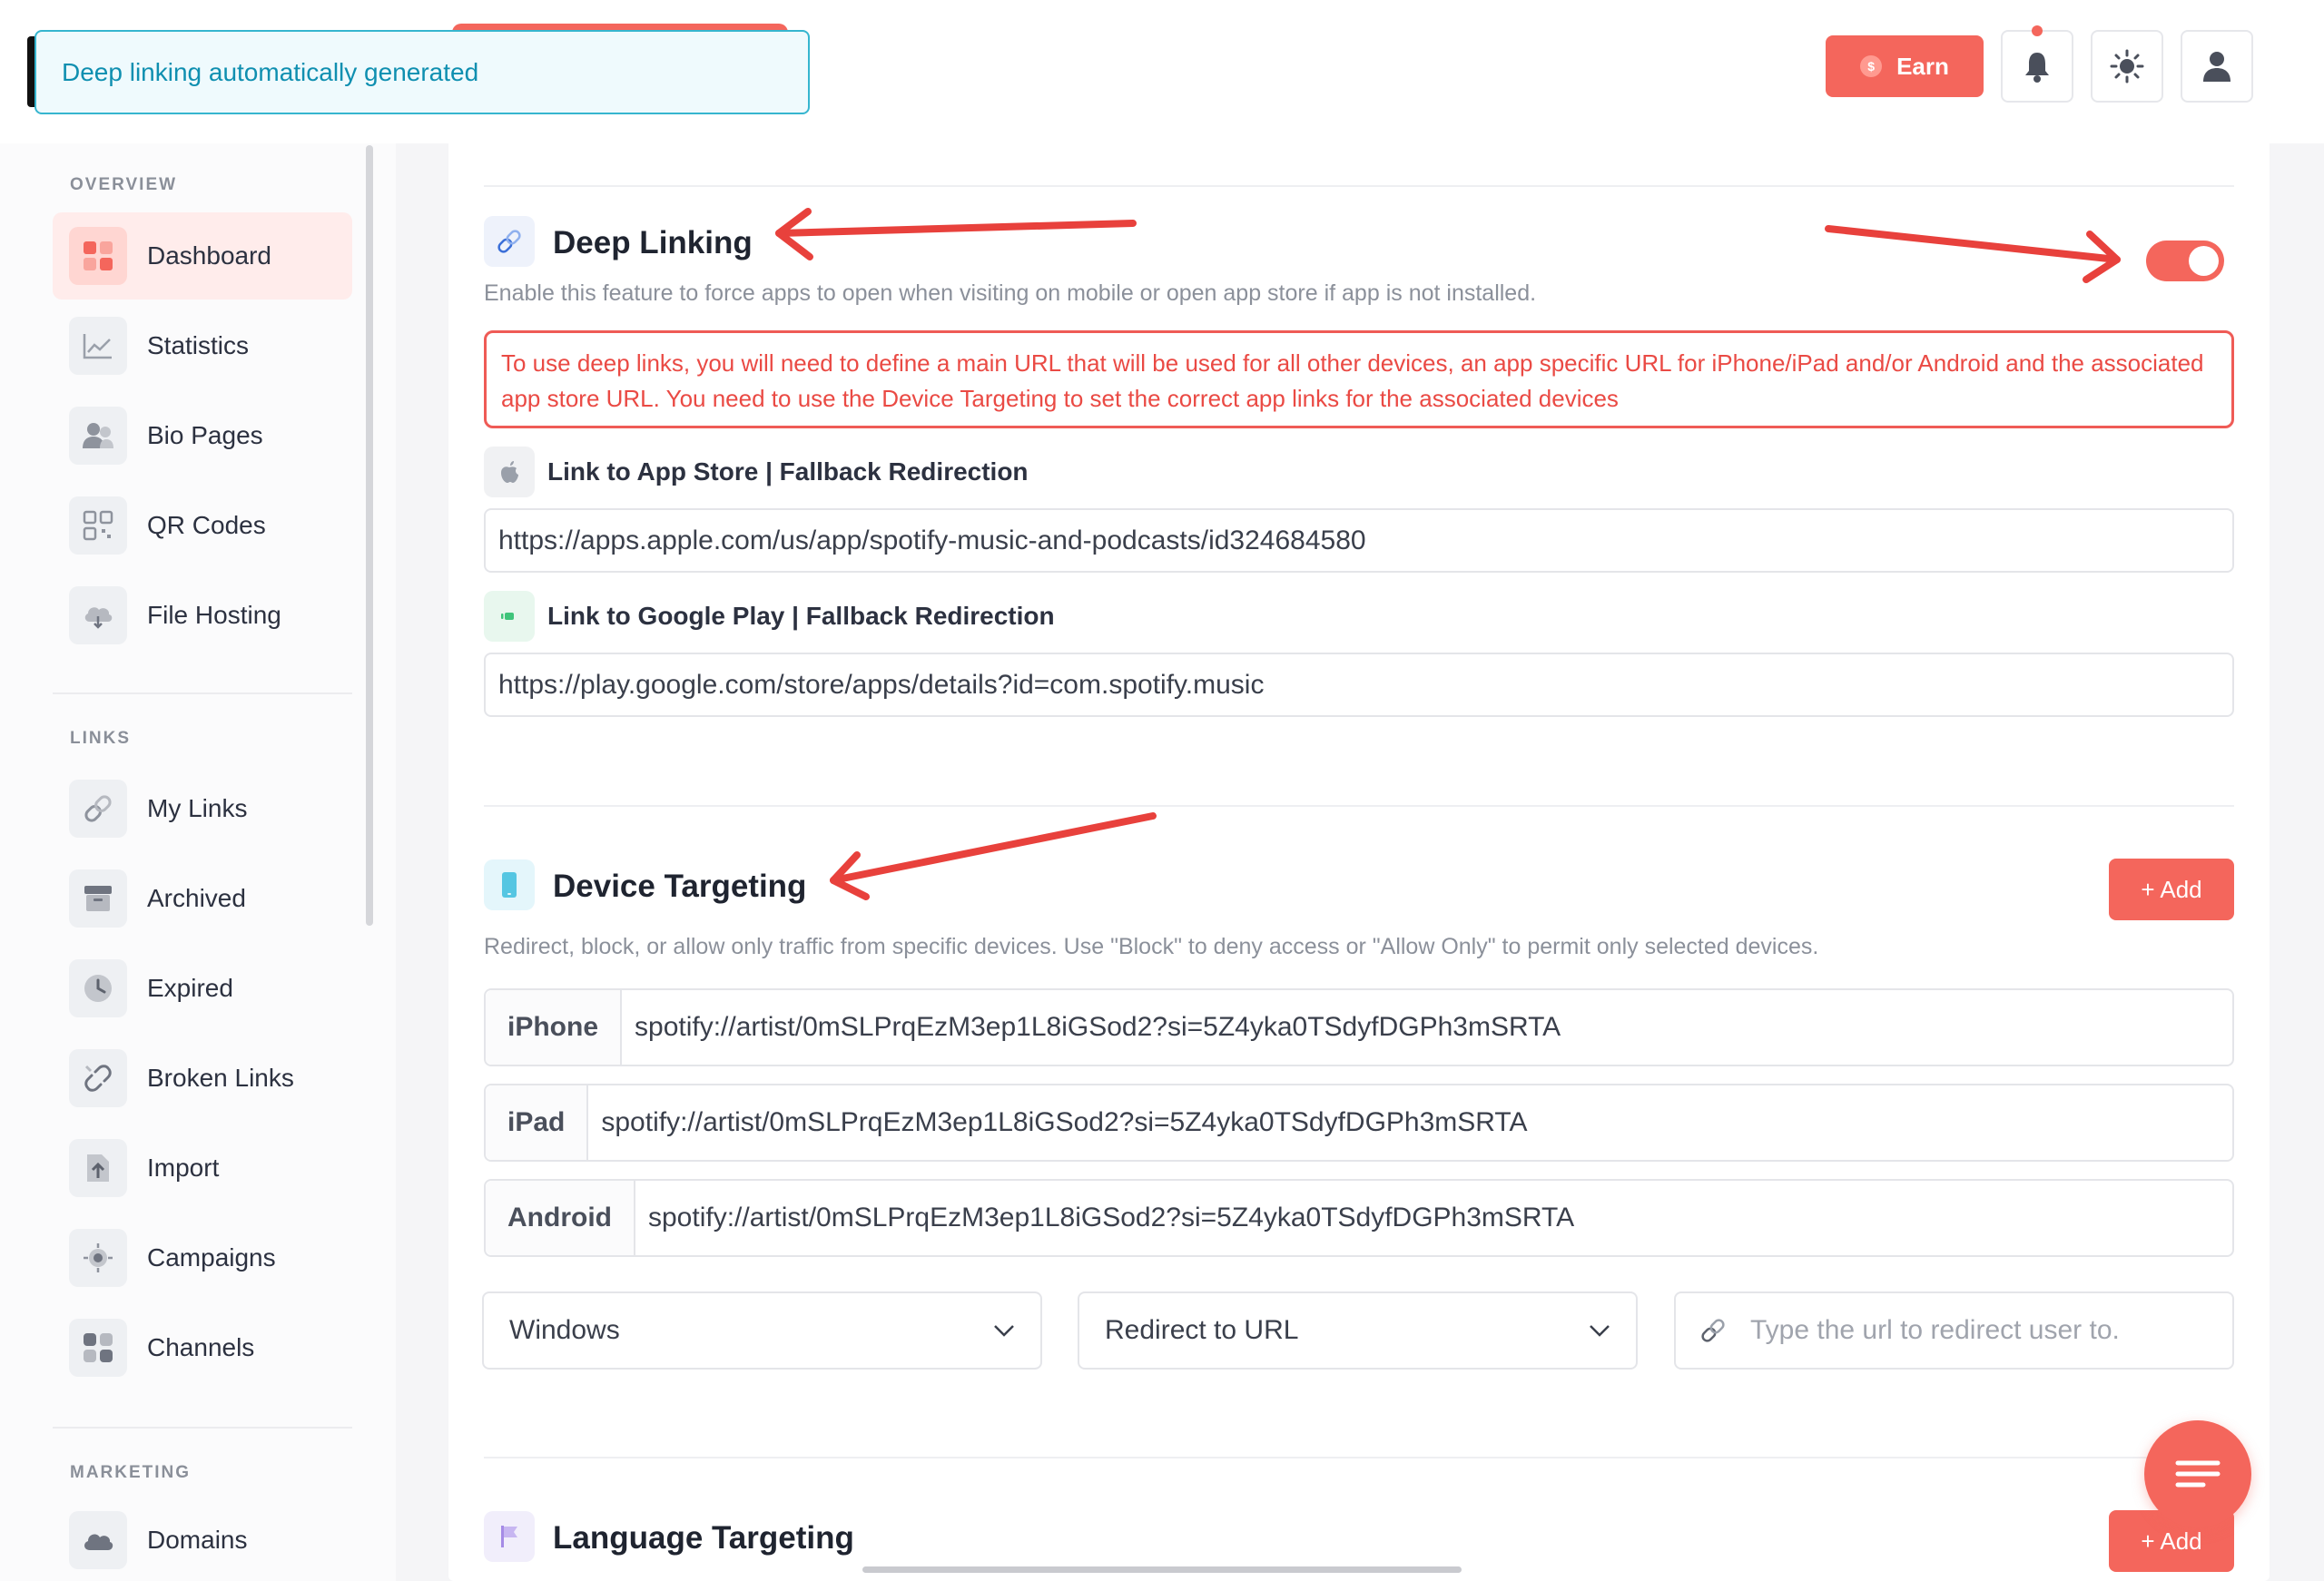  What do you see at coordinates (509, 472) in the screenshot?
I see `apple-icon` at bounding box center [509, 472].